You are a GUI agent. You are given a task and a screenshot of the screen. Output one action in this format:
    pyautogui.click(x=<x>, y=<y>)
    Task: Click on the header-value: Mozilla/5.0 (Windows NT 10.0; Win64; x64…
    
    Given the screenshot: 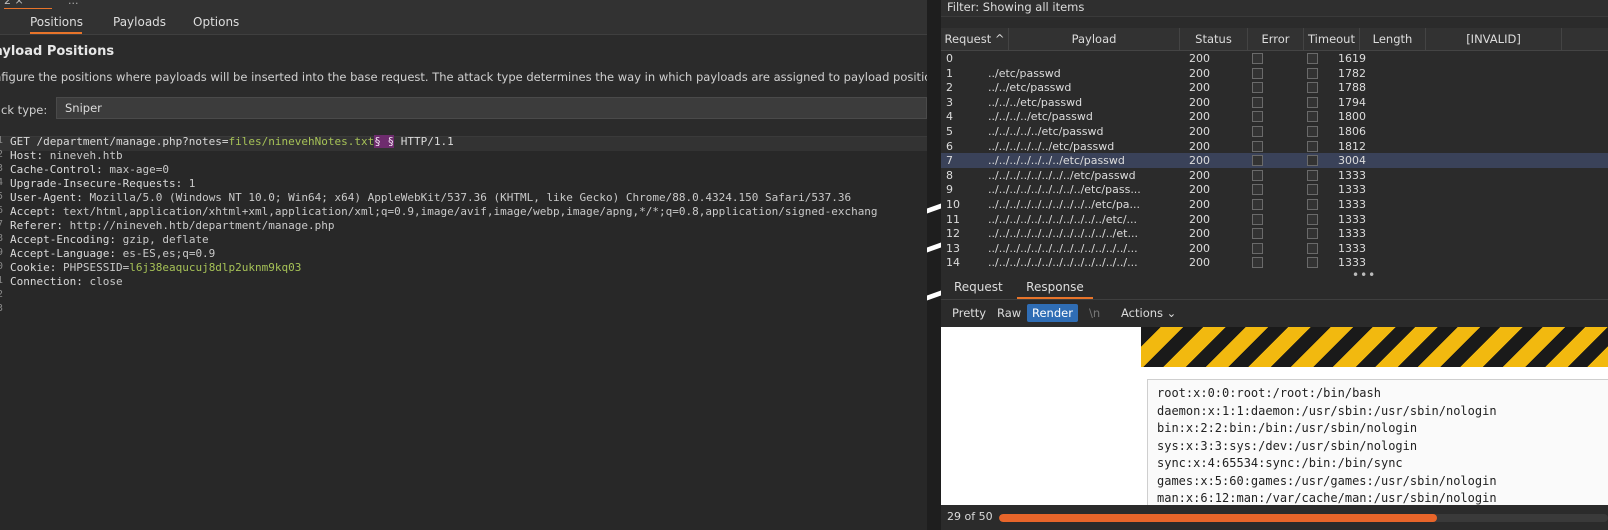 What is the action you would take?
    pyautogui.click(x=467, y=197)
    